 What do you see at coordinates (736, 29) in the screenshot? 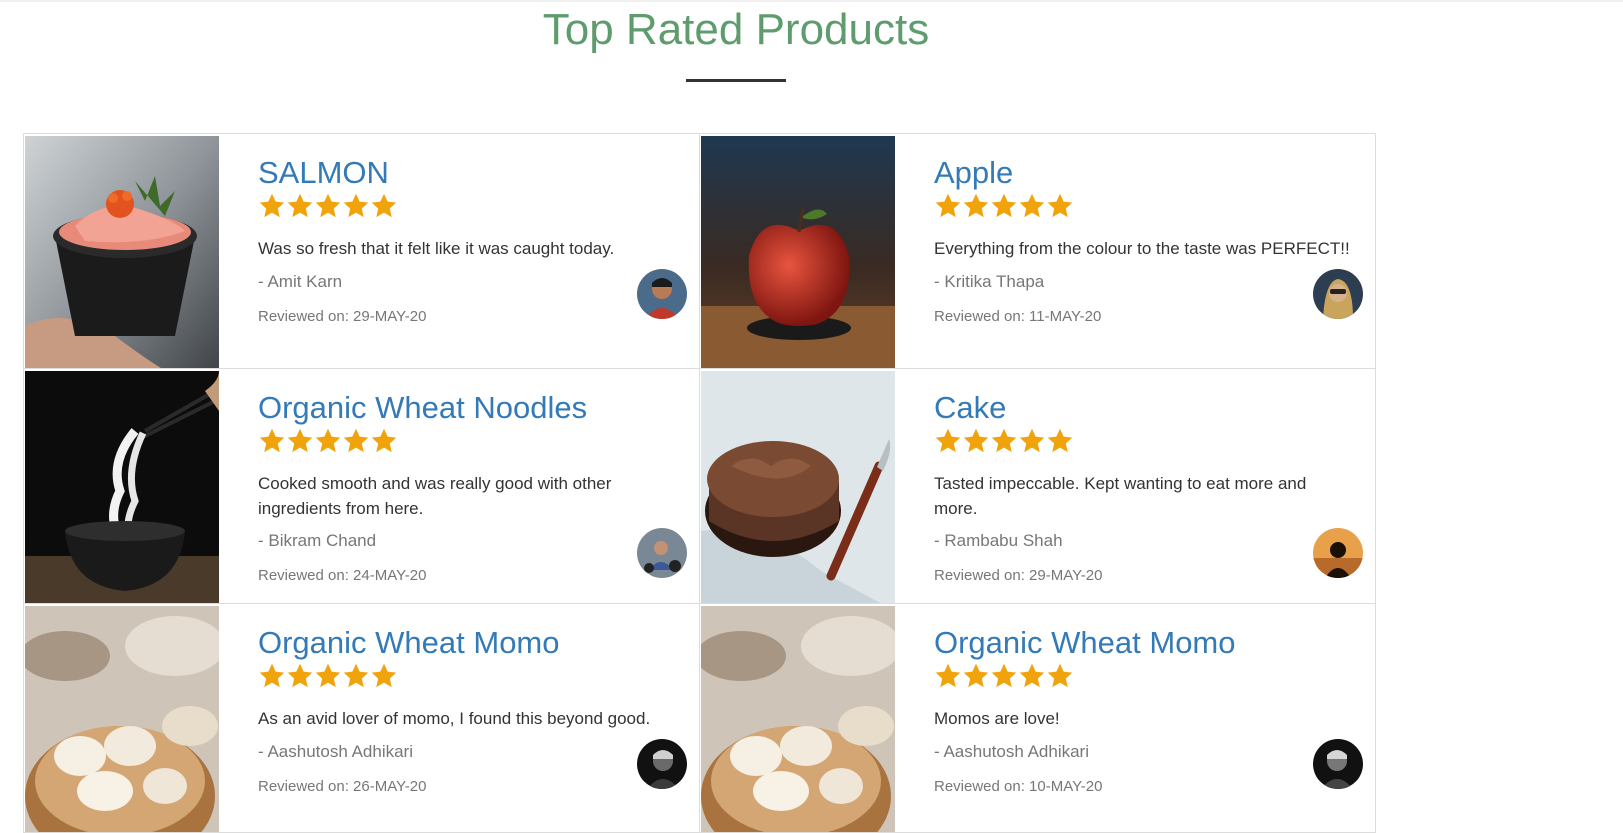
I see `section-title: Top Rated Products` at bounding box center [736, 29].